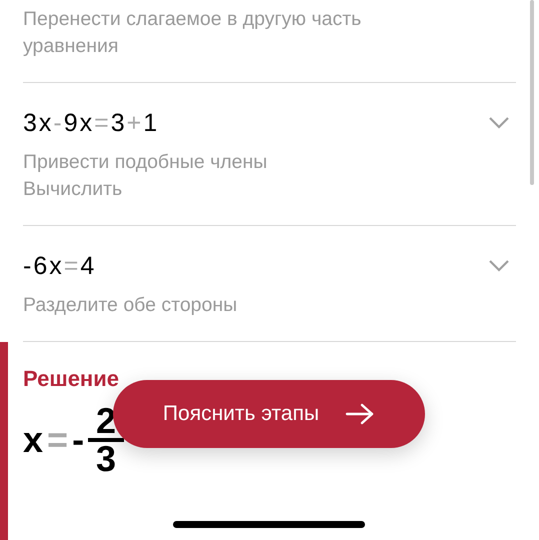  I want to click on arrow-right-icon, so click(360, 414).